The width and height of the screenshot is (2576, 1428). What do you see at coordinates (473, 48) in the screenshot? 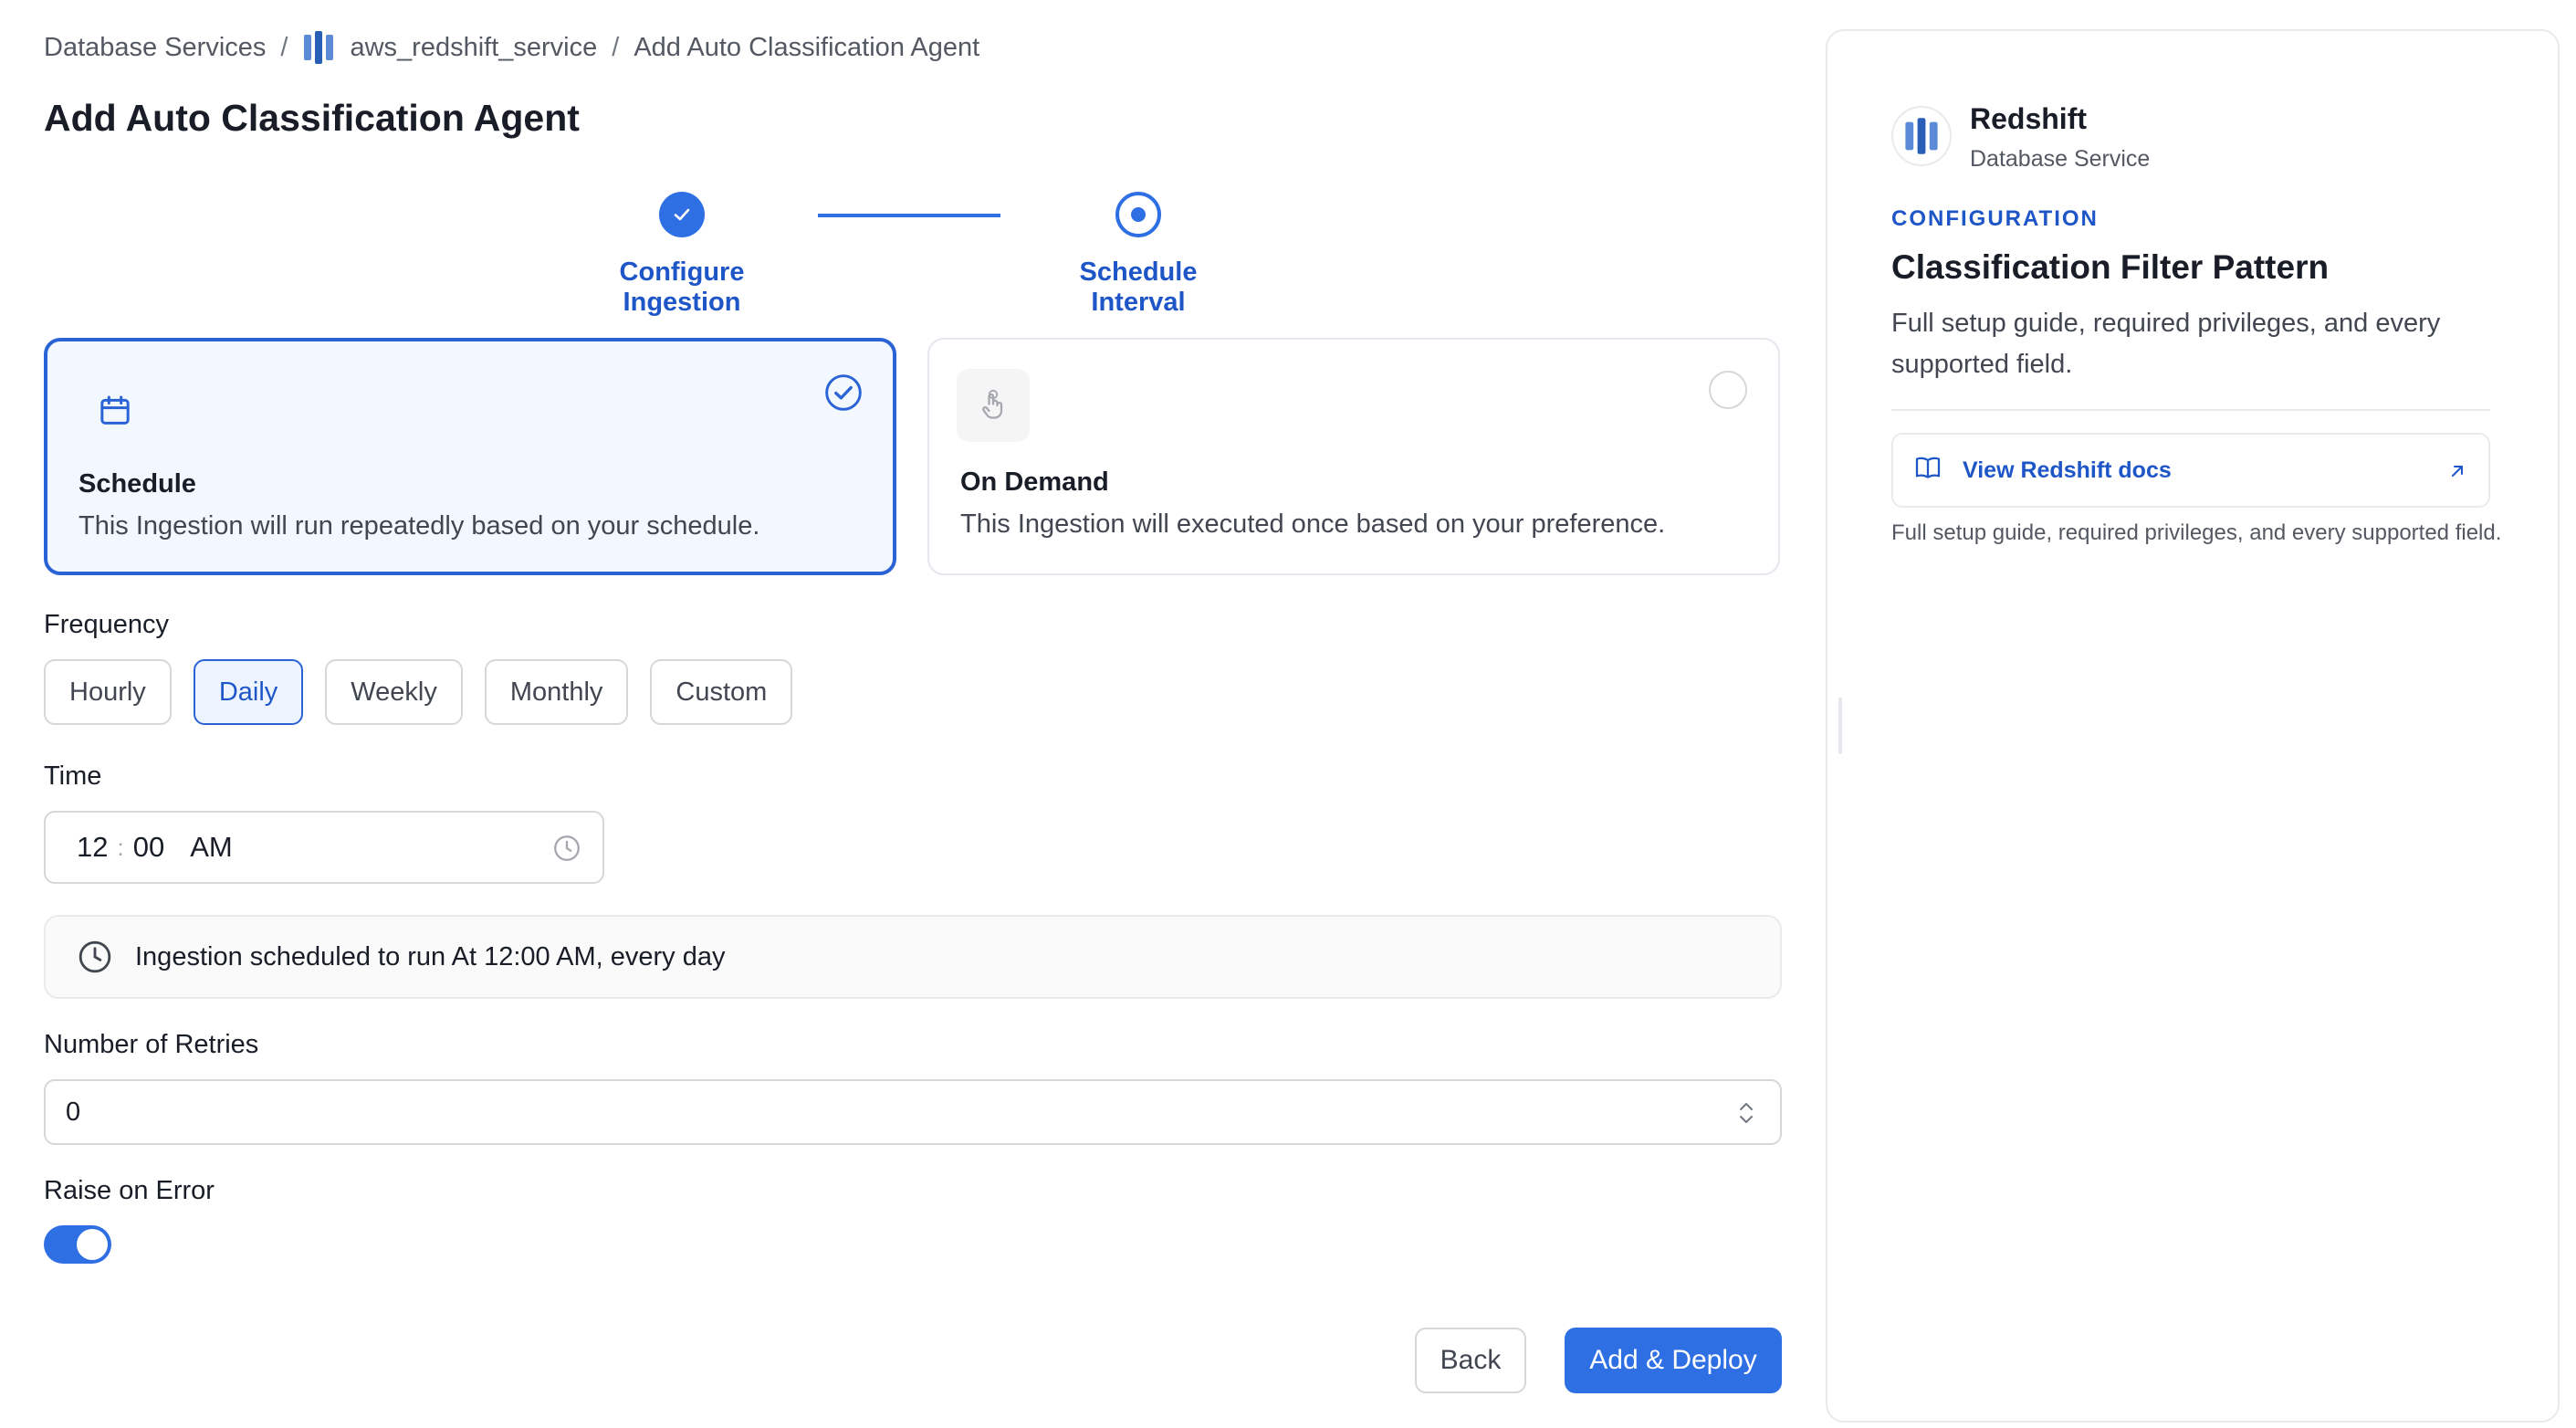
I see `breadcrumb-service: aws_redshift_service` at bounding box center [473, 48].